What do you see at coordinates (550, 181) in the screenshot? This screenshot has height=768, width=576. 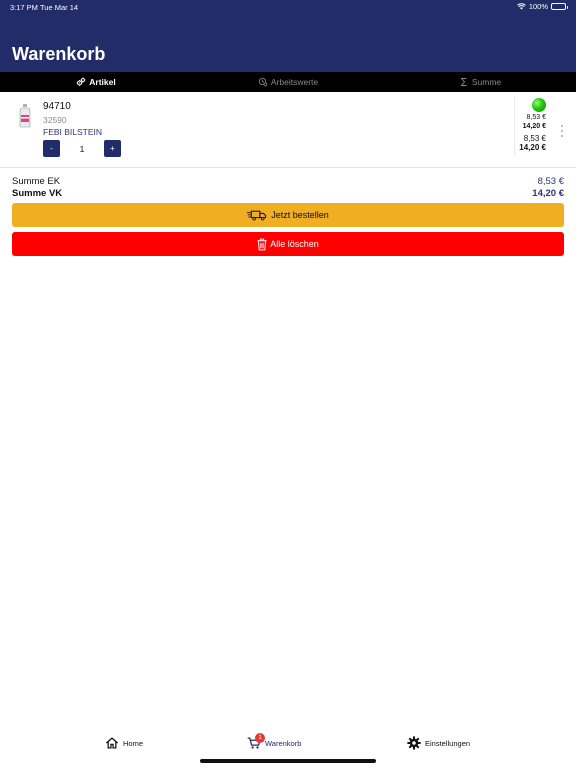 I see `summary-ek-value: 8,53 €` at bounding box center [550, 181].